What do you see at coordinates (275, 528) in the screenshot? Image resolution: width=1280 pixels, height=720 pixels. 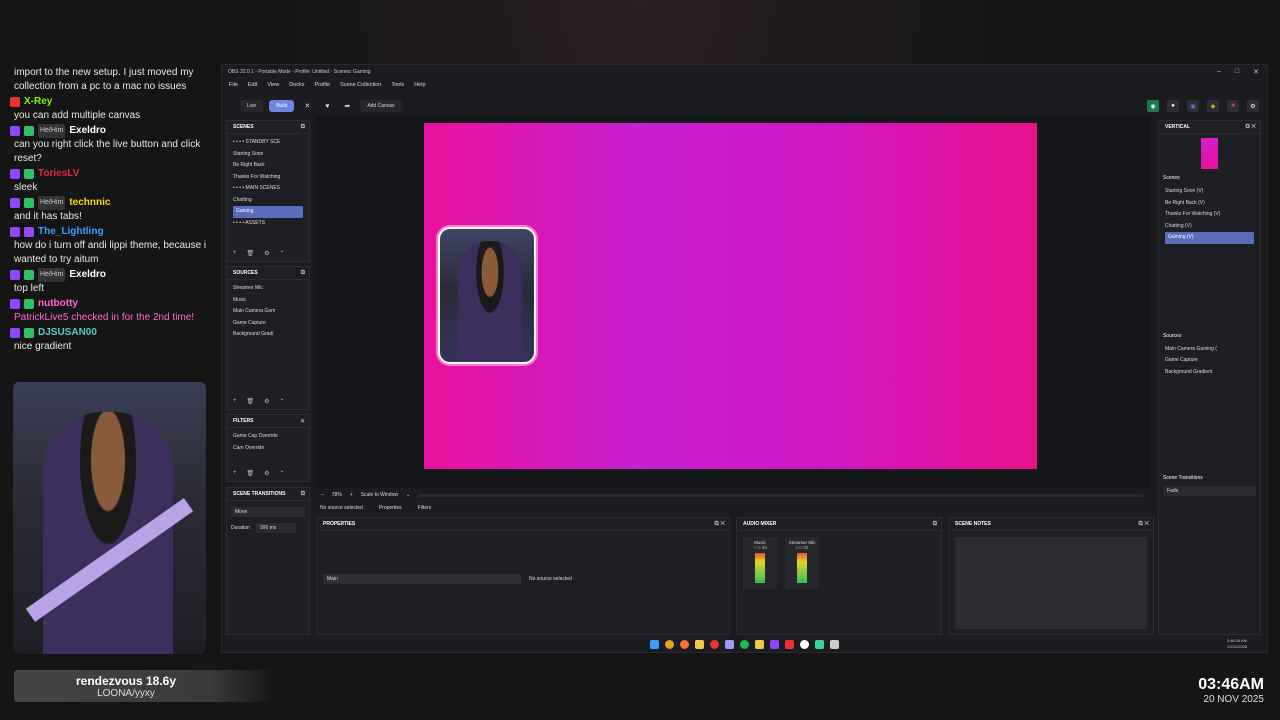 I see `duration-input: 300 ms` at bounding box center [275, 528].